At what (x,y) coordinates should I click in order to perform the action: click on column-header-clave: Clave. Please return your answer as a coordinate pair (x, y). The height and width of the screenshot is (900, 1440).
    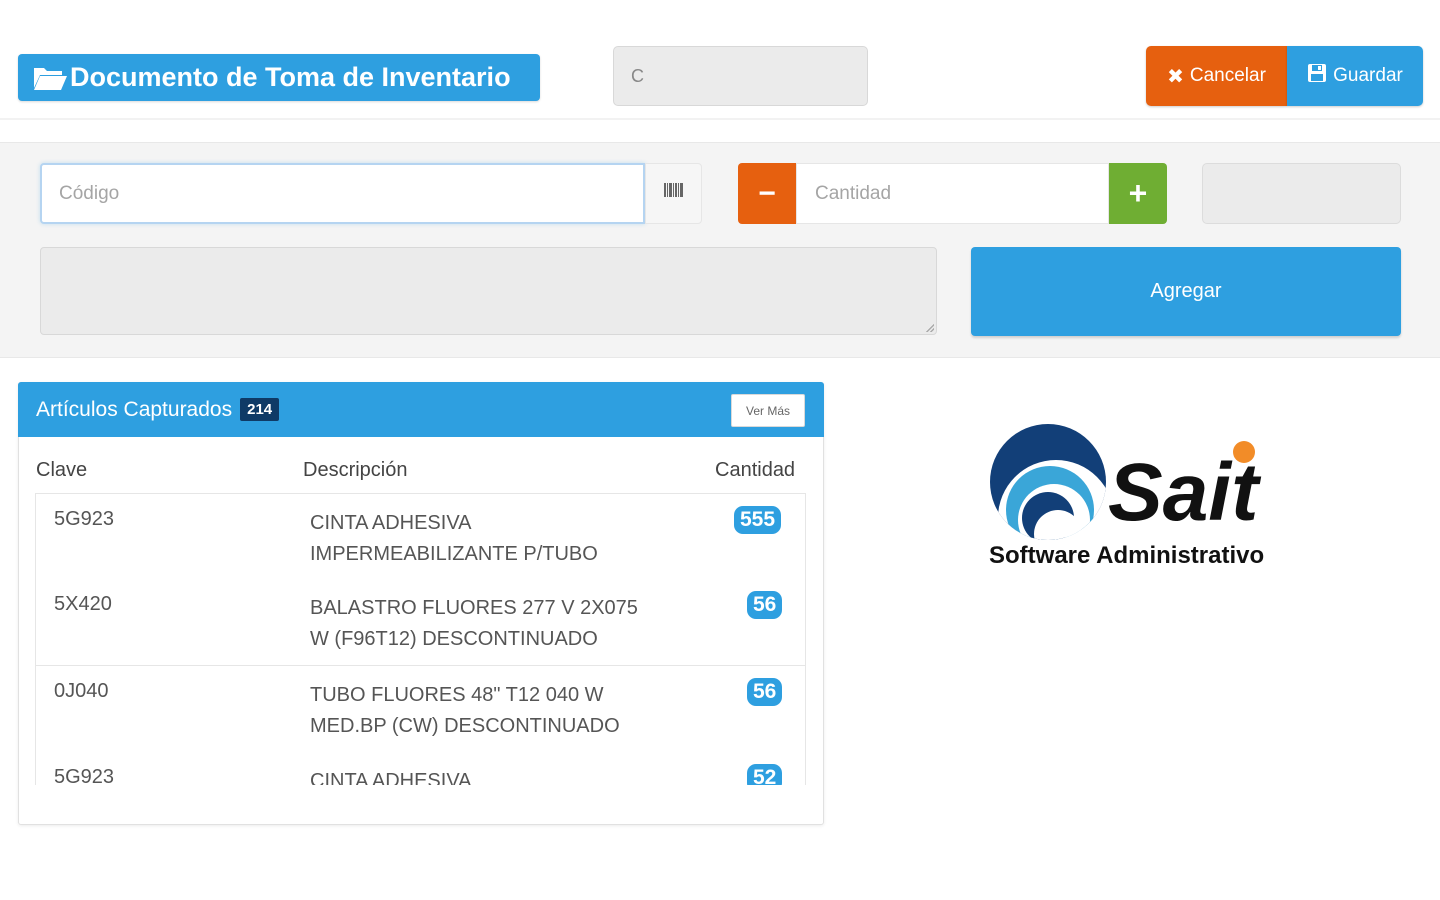
    Looking at the image, I should click on (62, 470).